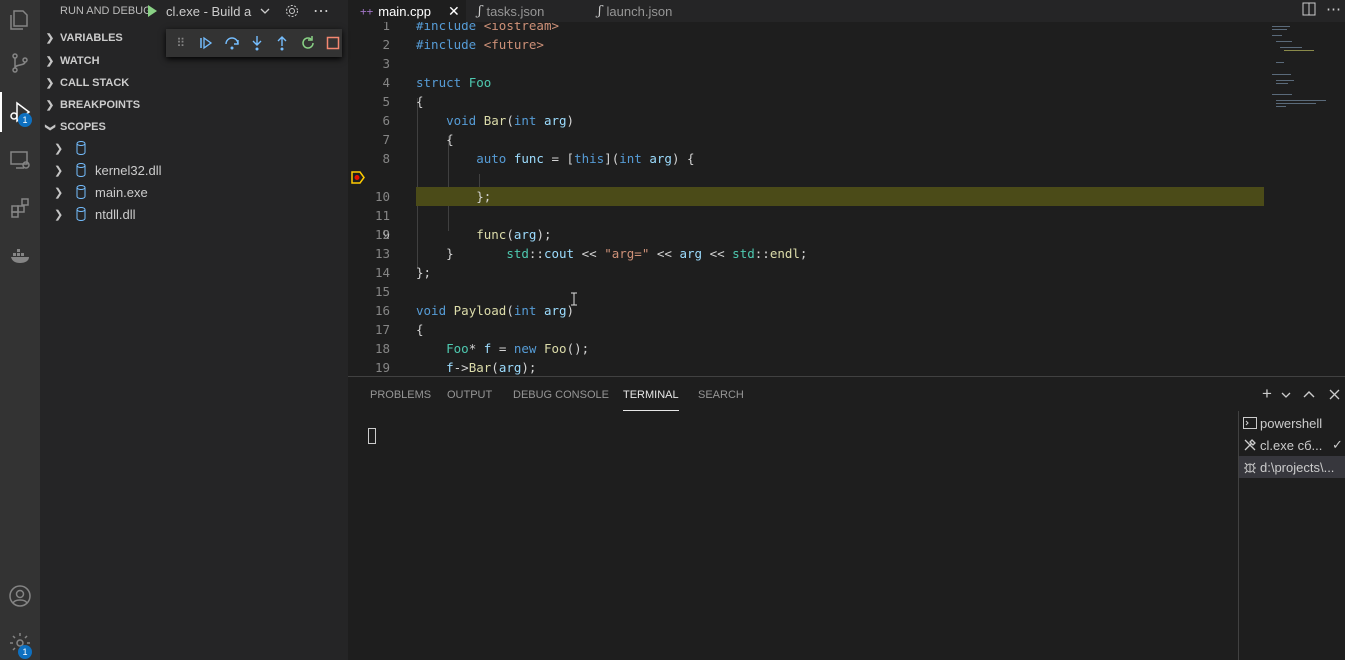  What do you see at coordinates (20, 256) in the screenshot?
I see `docker-icon` at bounding box center [20, 256].